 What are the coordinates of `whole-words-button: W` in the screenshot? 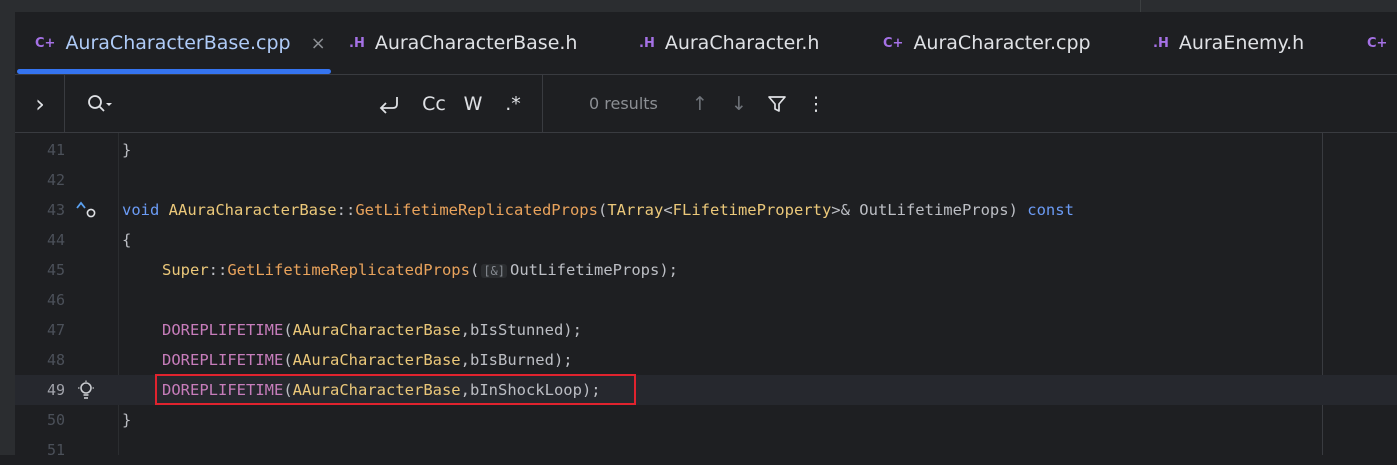 It's located at (473, 103).